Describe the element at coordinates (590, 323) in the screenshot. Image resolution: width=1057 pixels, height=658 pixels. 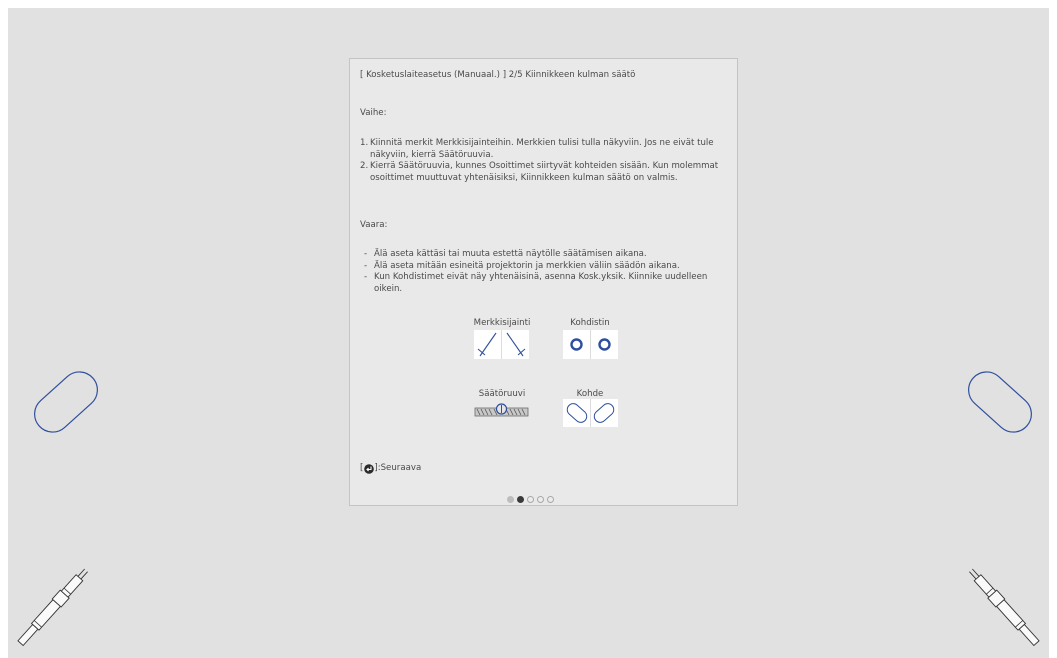
I see `pointer-label: Kohdistin` at that location.